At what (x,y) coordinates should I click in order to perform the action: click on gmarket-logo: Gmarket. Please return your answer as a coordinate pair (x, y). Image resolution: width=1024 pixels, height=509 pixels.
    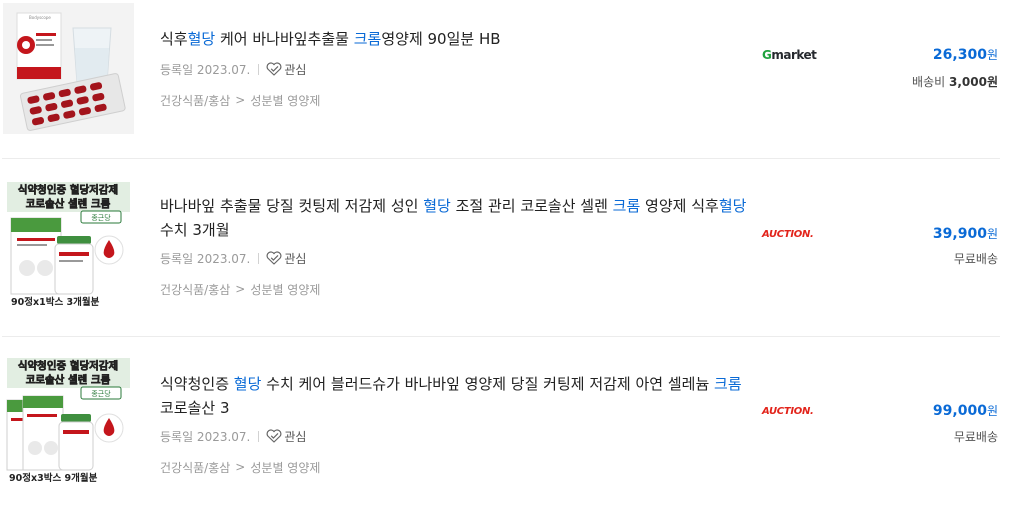
    Looking at the image, I should click on (789, 55).